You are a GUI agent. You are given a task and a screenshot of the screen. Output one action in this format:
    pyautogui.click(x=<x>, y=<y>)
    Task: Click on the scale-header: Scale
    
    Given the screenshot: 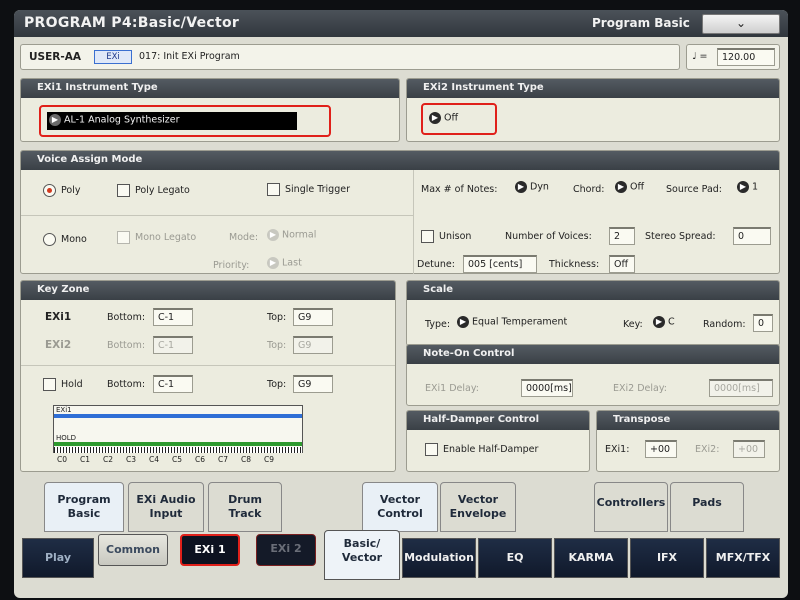 What is the action you would take?
    pyautogui.click(x=593, y=290)
    